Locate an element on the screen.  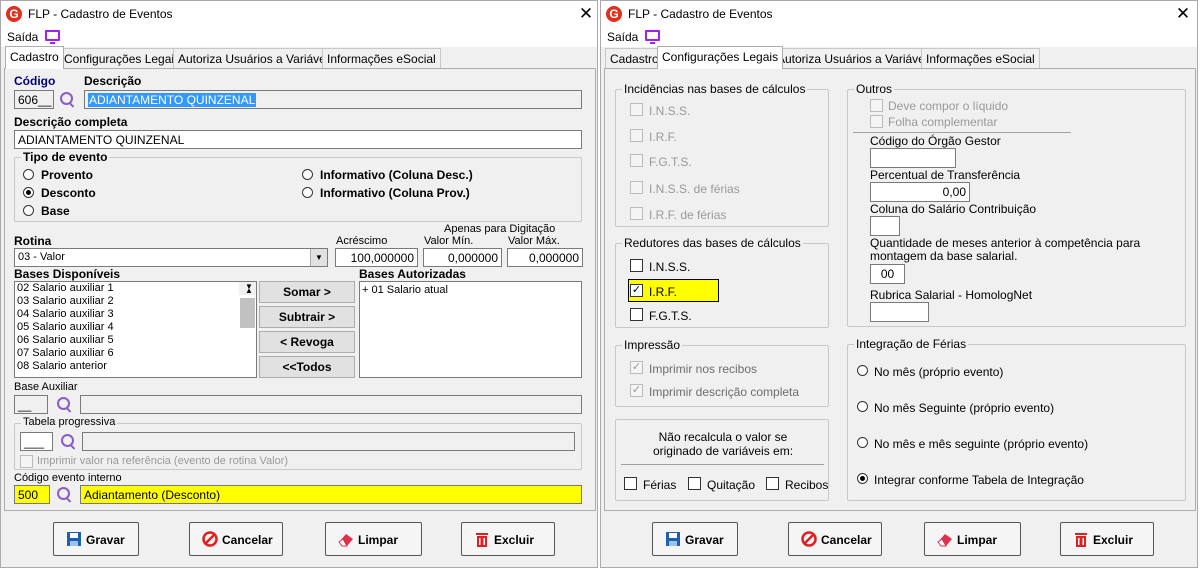
imprimir-desc-checkbox: ✓ is located at coordinates (636, 390).